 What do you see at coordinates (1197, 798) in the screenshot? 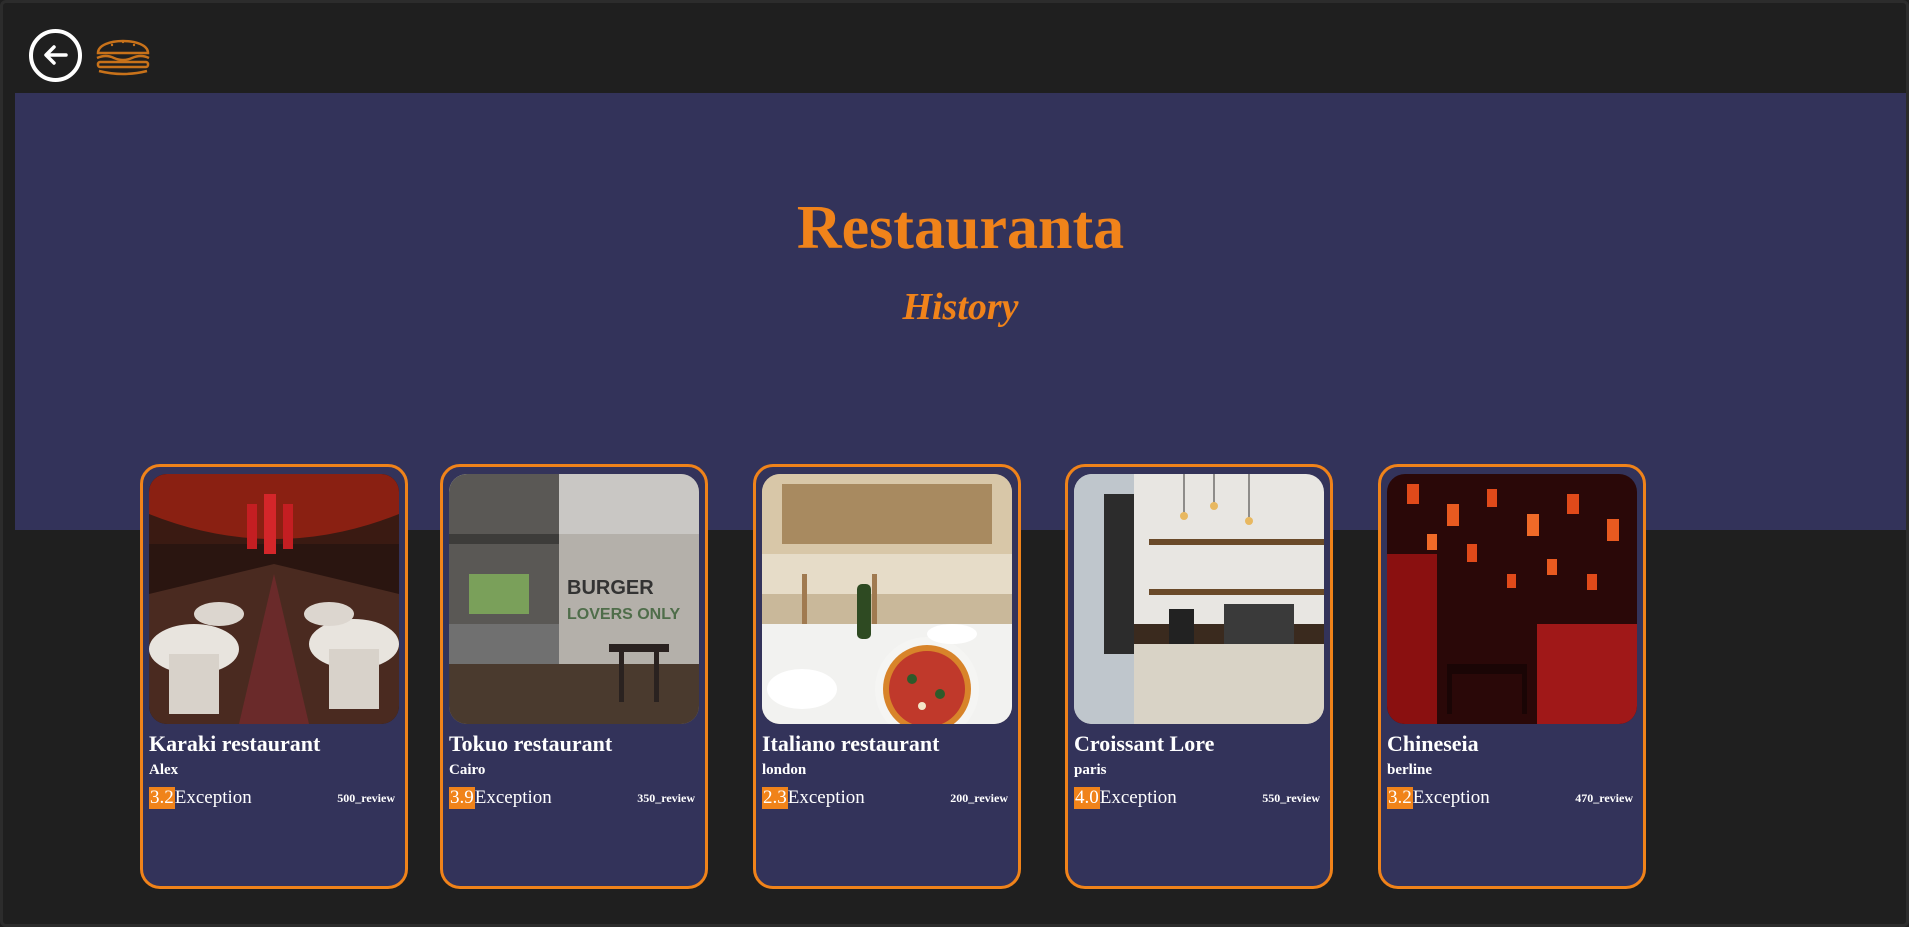
I see `rating-row: 4.0 Exception 550_review` at bounding box center [1197, 798].